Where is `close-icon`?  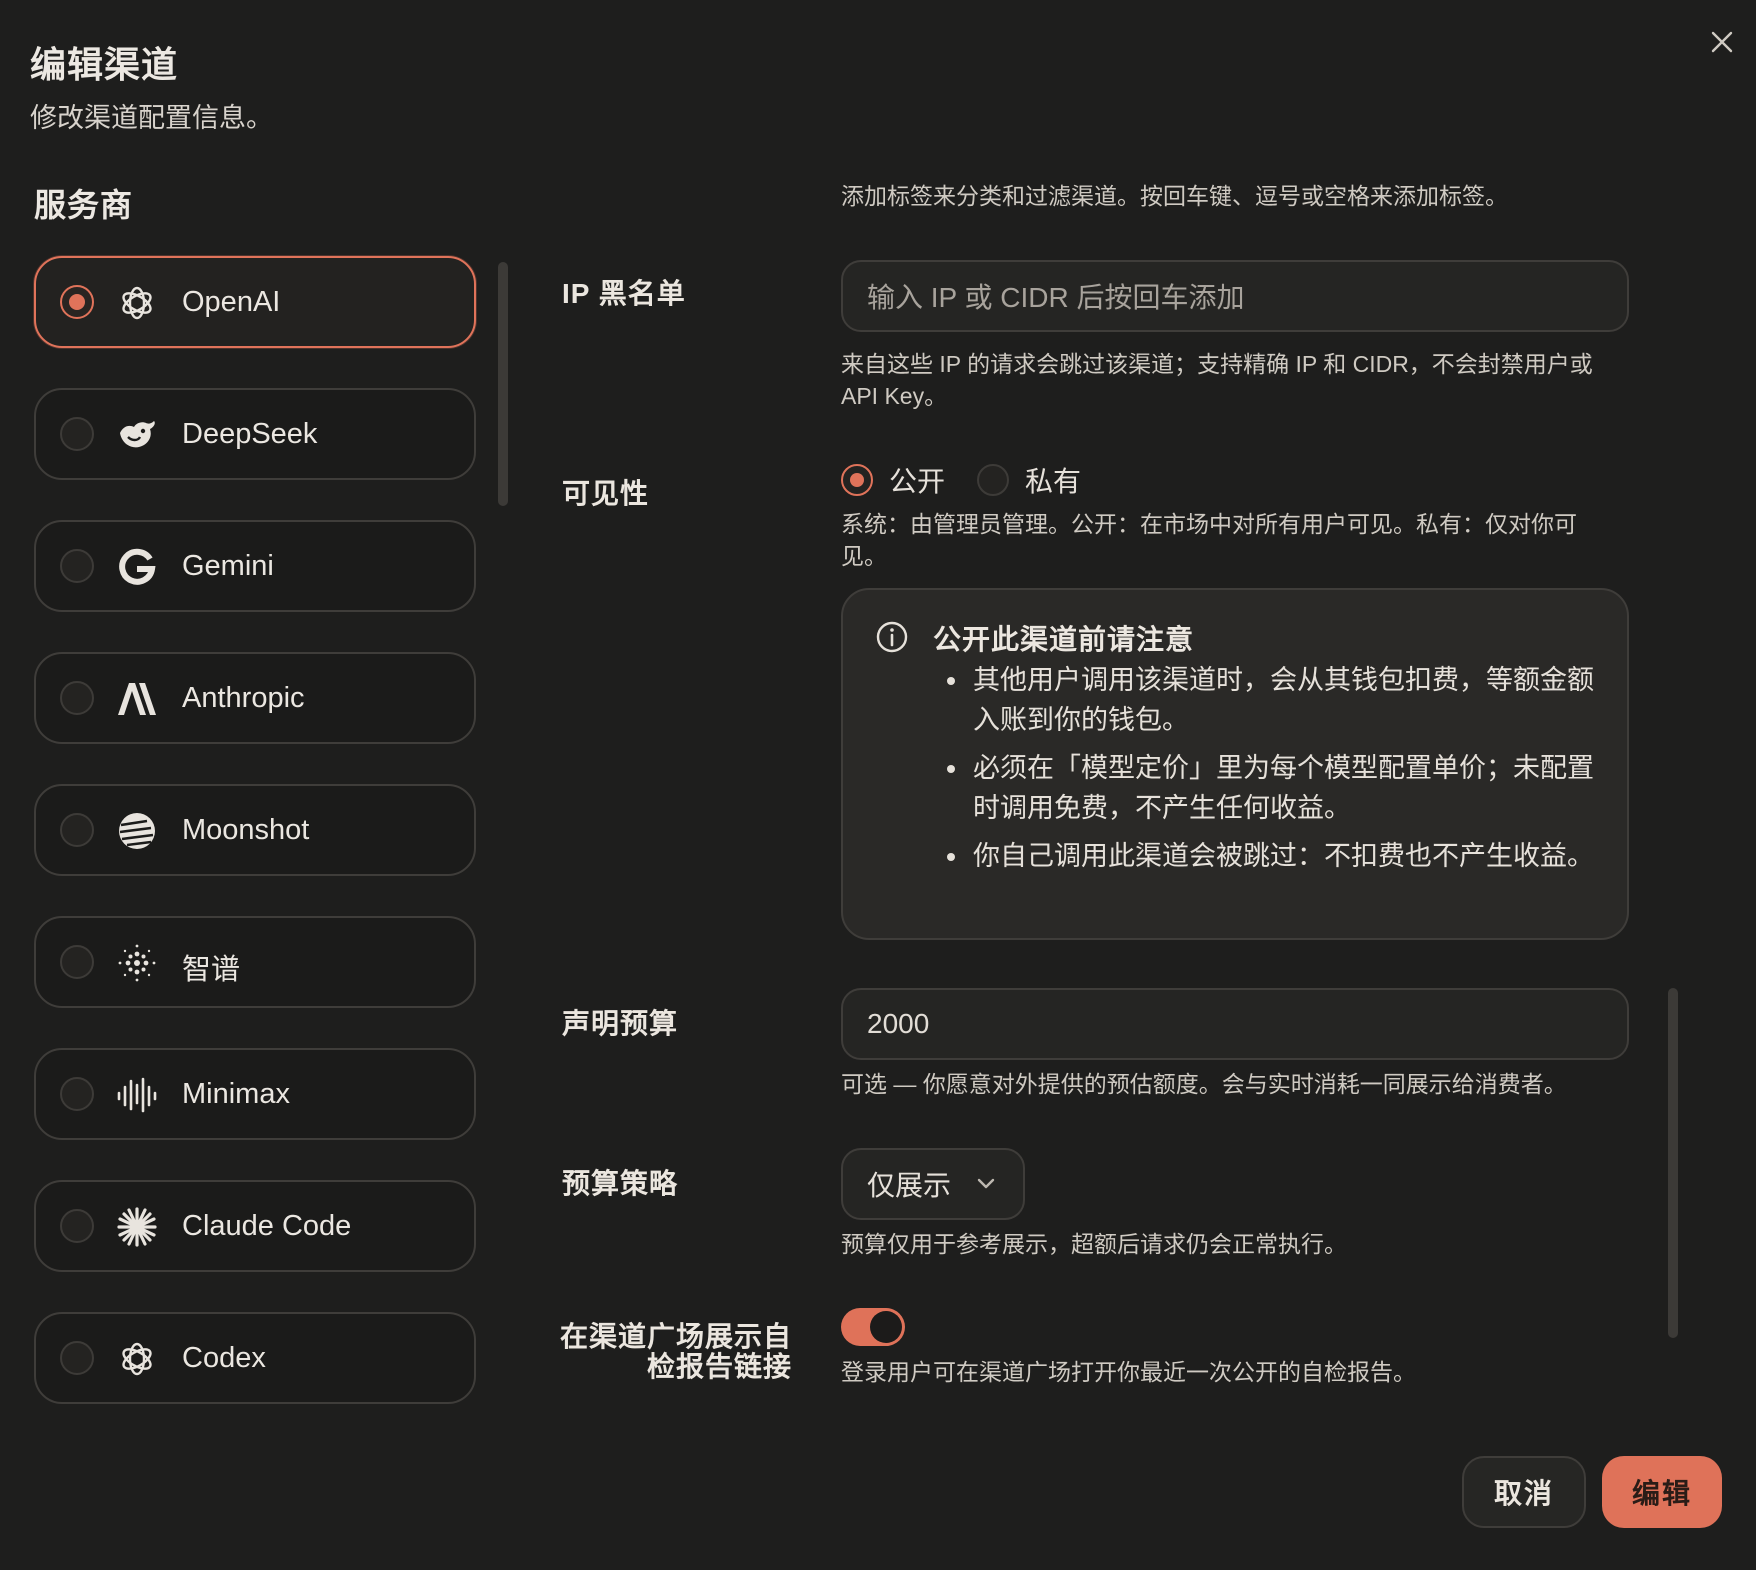
close-icon is located at coordinates (1722, 42).